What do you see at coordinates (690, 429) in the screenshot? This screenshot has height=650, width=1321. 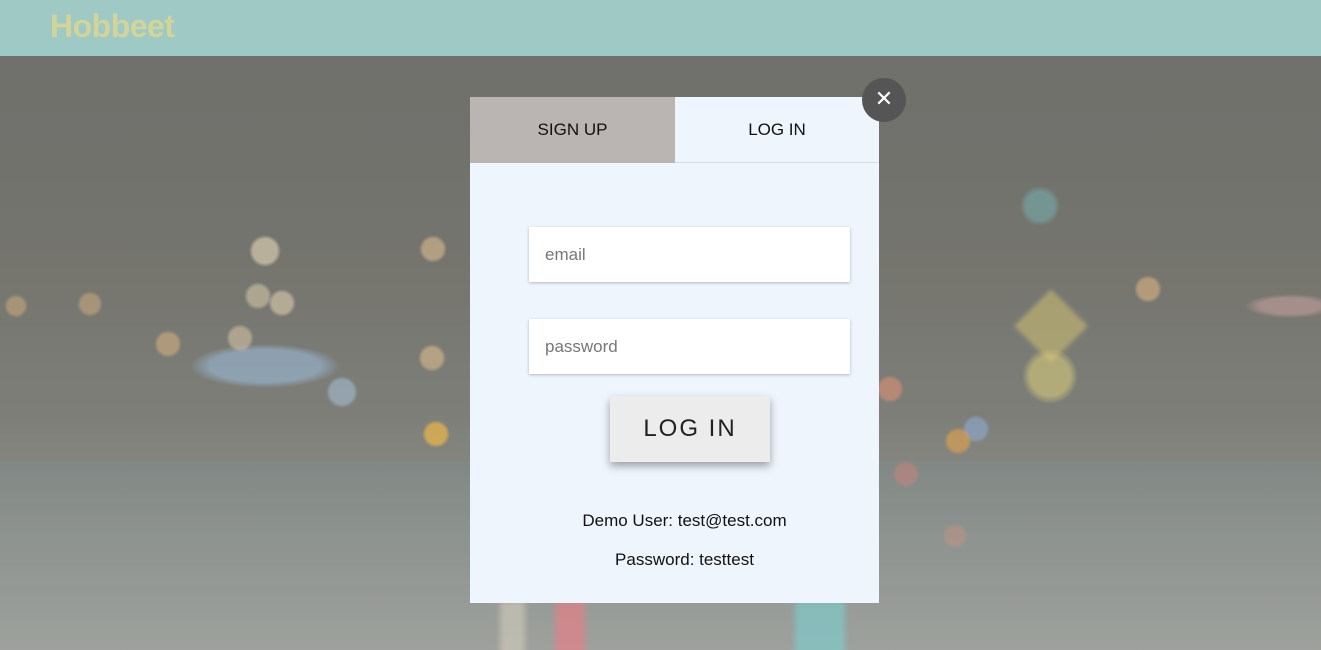 I see `login-button: LOG IN` at bounding box center [690, 429].